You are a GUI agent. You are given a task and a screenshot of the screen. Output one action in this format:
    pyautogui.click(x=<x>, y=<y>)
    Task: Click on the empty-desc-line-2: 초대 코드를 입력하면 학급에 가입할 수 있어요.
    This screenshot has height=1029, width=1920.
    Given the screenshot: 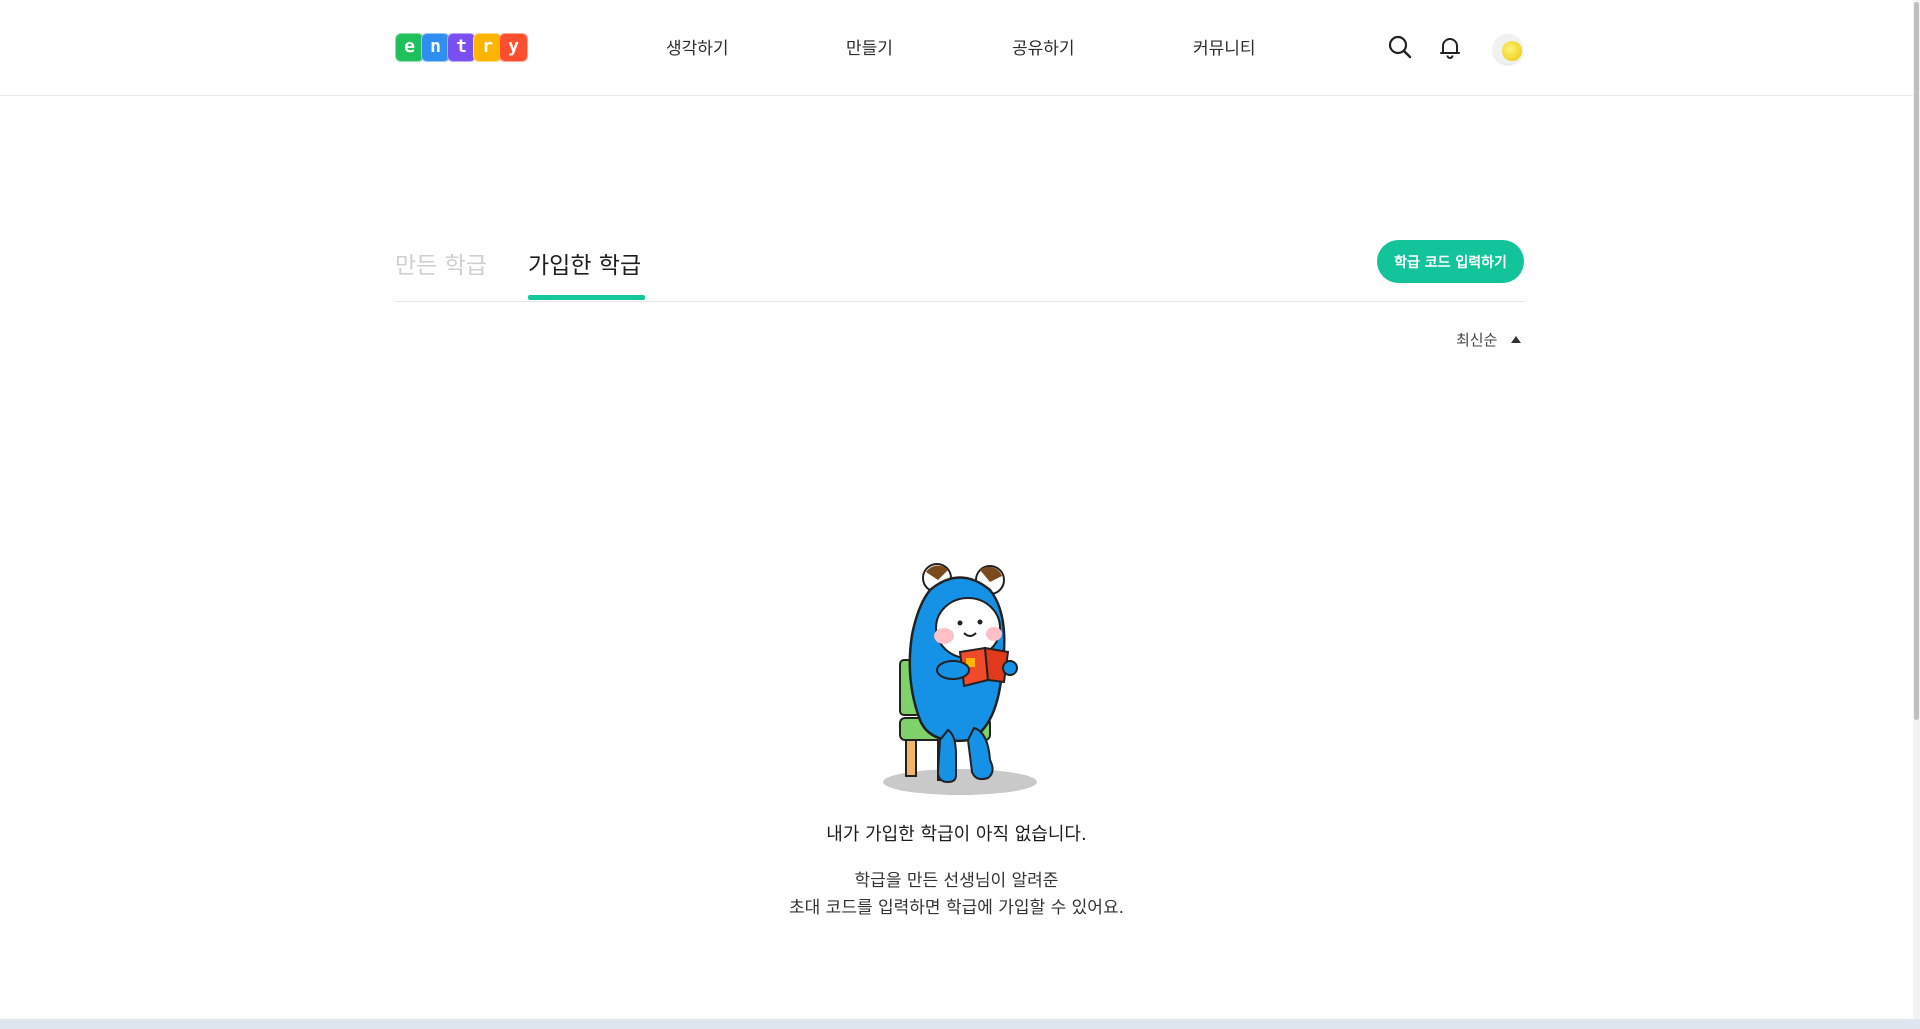 What is the action you would take?
    pyautogui.click(x=956, y=908)
    